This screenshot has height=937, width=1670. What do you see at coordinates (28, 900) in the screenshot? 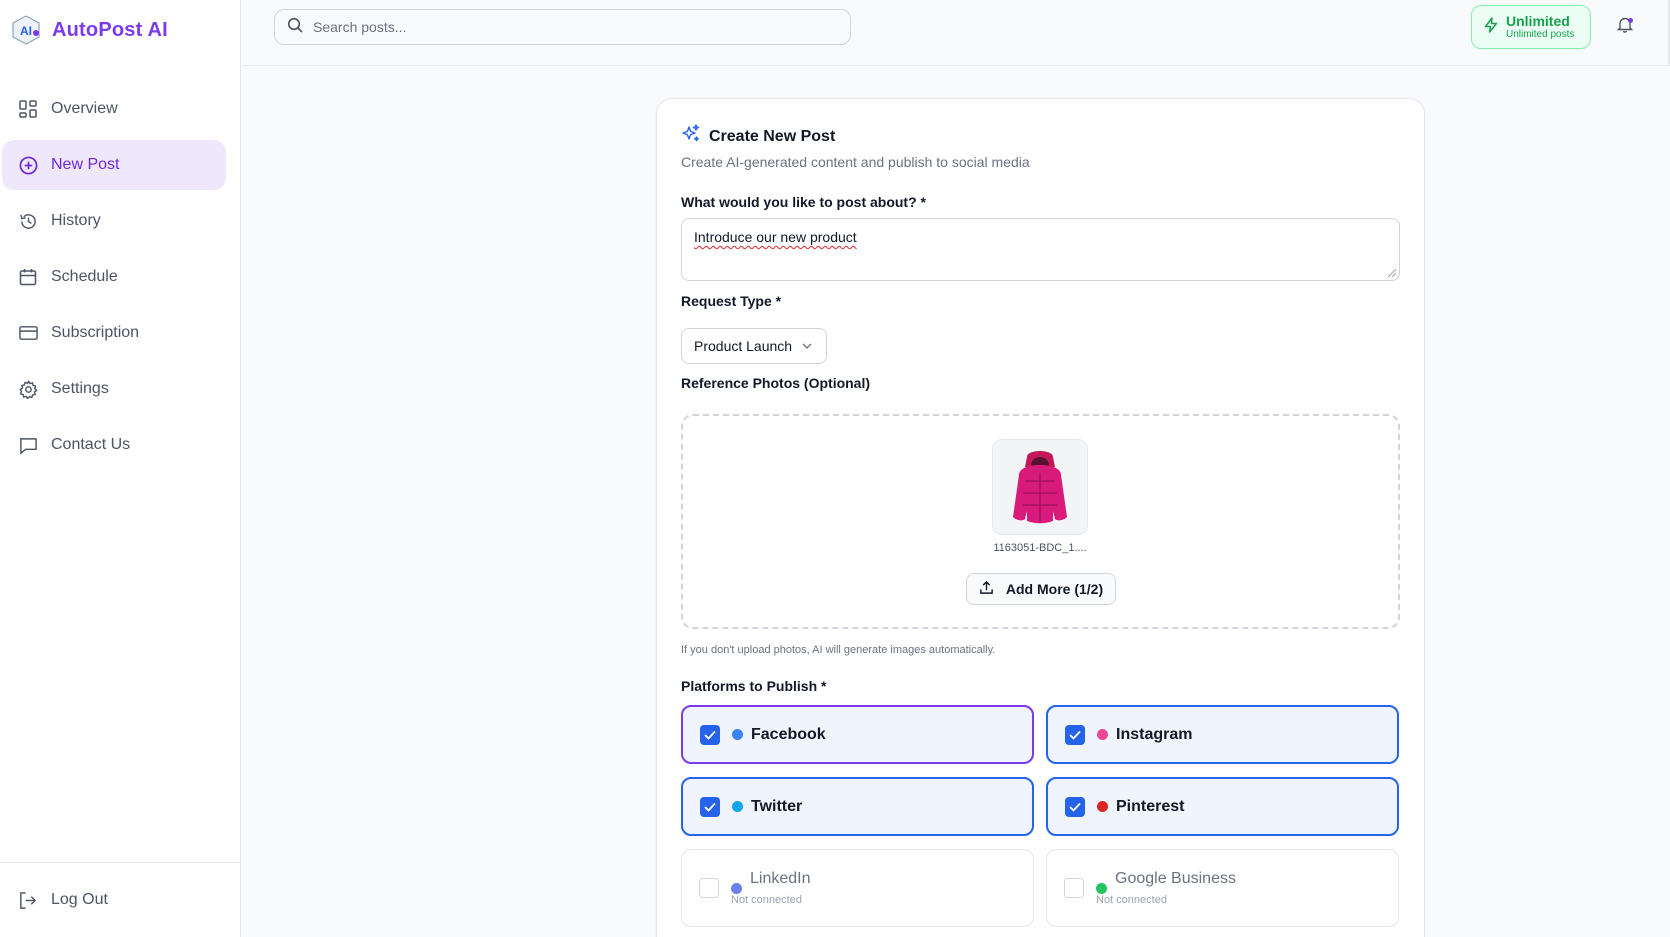
I see `logout-icon` at bounding box center [28, 900].